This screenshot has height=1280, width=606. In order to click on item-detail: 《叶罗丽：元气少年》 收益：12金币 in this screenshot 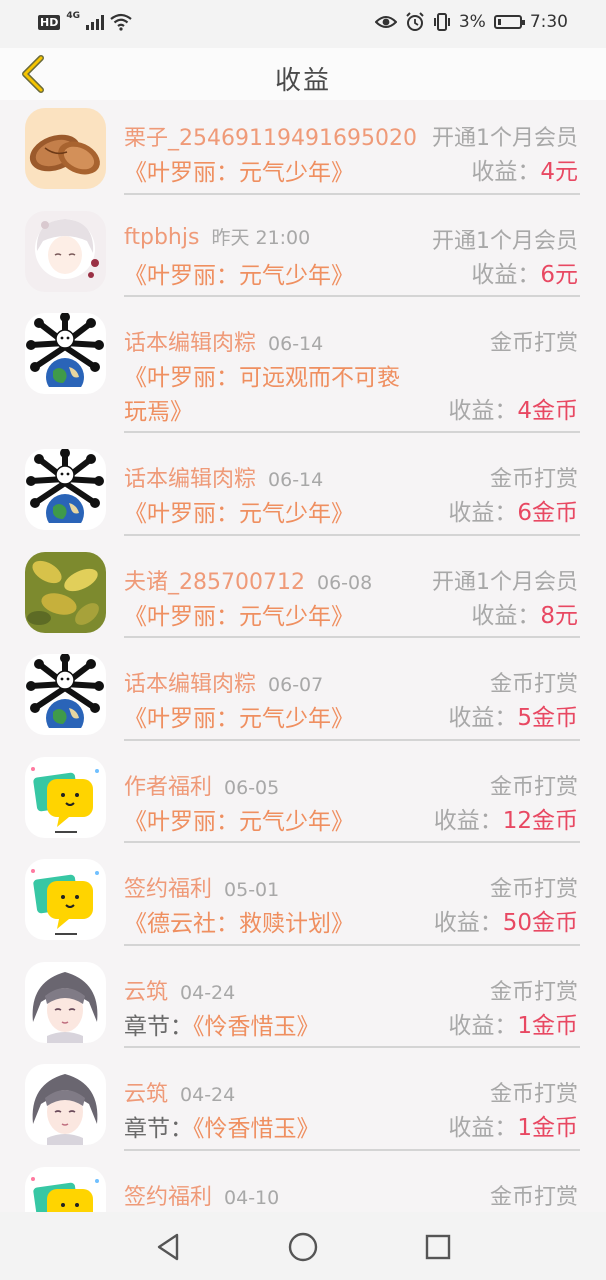, I will do `click(351, 820)`.